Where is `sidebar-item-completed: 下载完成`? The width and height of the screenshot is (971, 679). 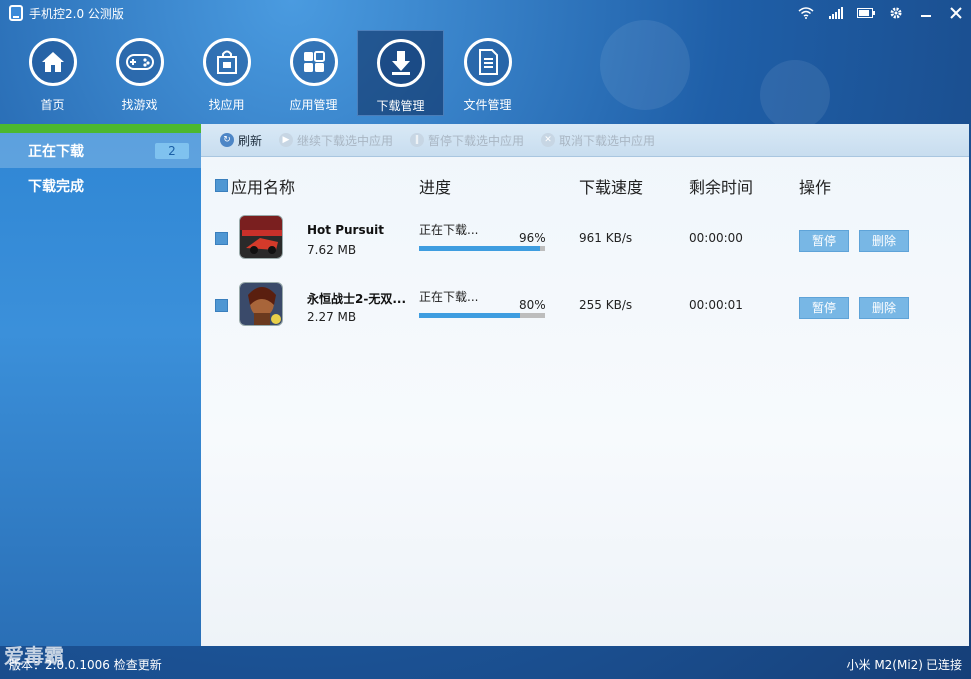 sidebar-item-completed: 下载完成 is located at coordinates (100, 185).